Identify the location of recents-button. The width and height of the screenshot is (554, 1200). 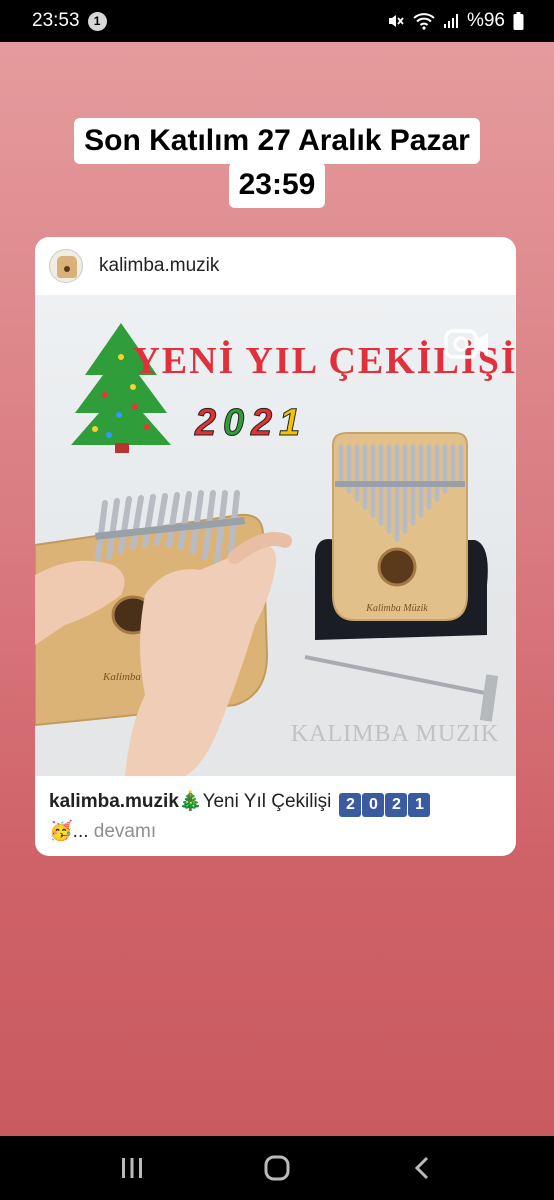
(132, 1168).